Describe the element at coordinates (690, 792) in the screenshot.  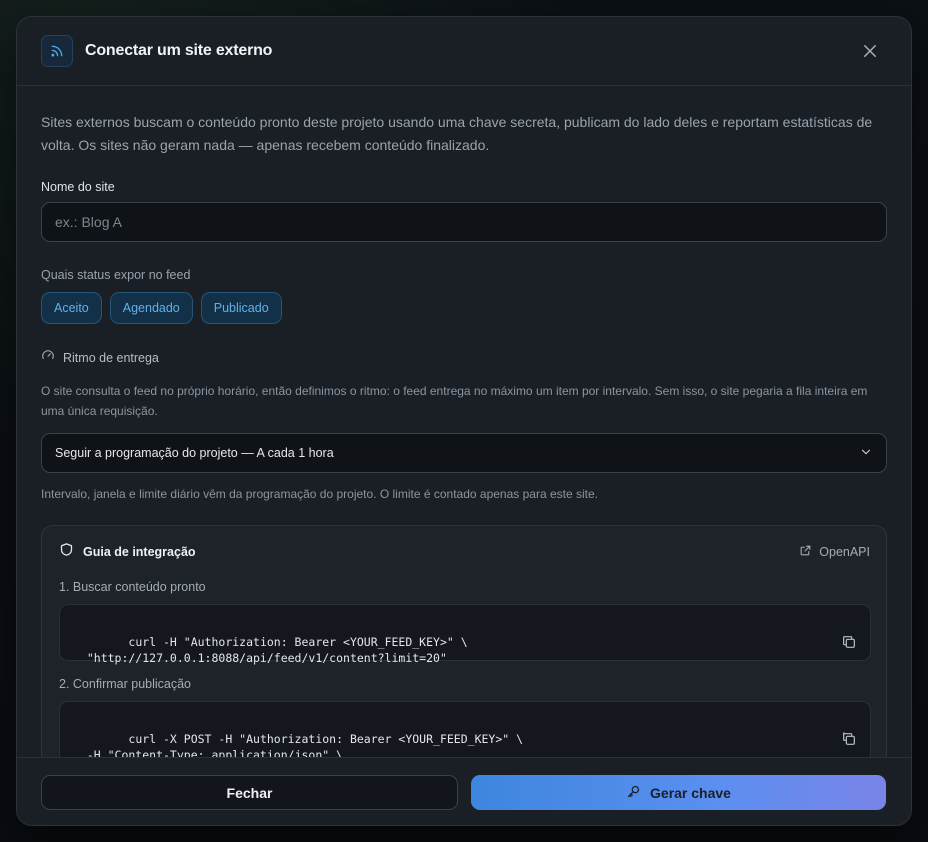
I see `generate-key-label: Gerar chave` at that location.